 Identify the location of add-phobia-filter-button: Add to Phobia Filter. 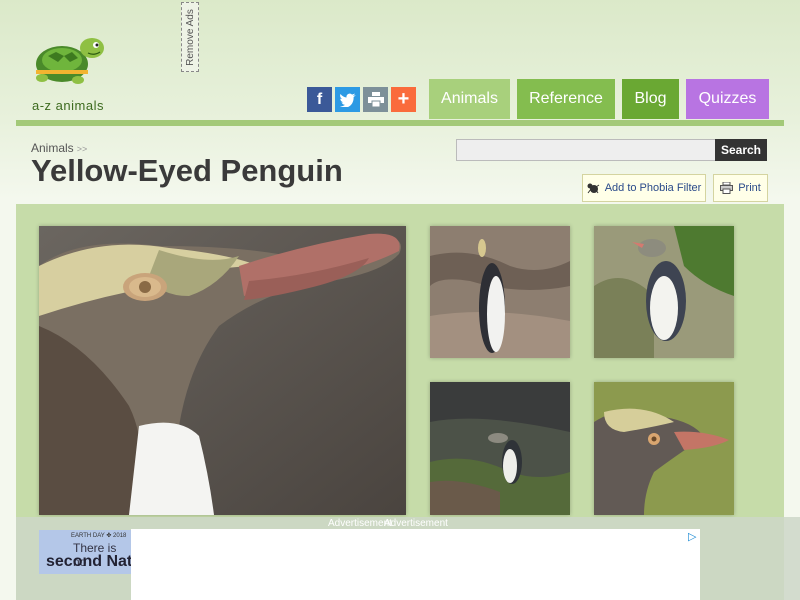
(644, 188).